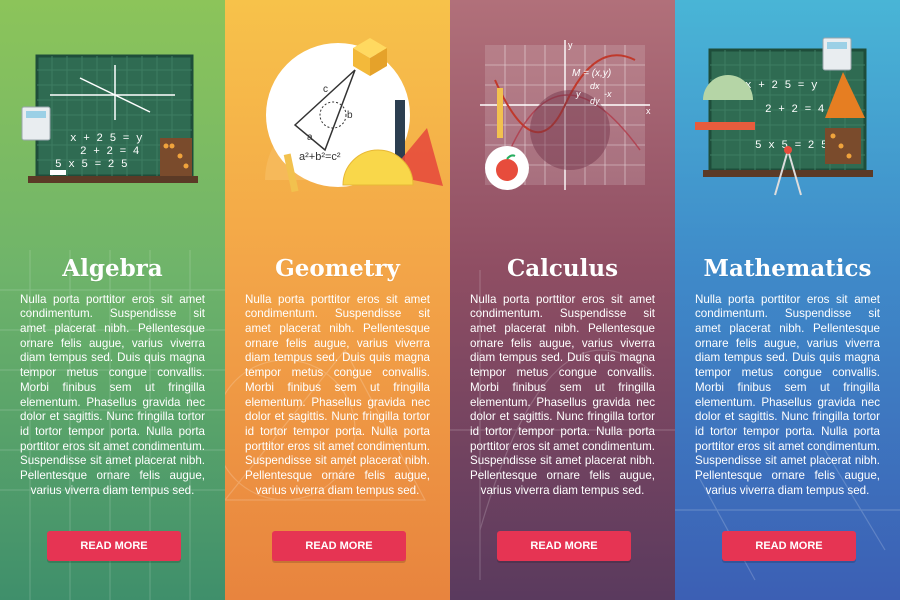  I want to click on svg-text: b, so click(350, 115).